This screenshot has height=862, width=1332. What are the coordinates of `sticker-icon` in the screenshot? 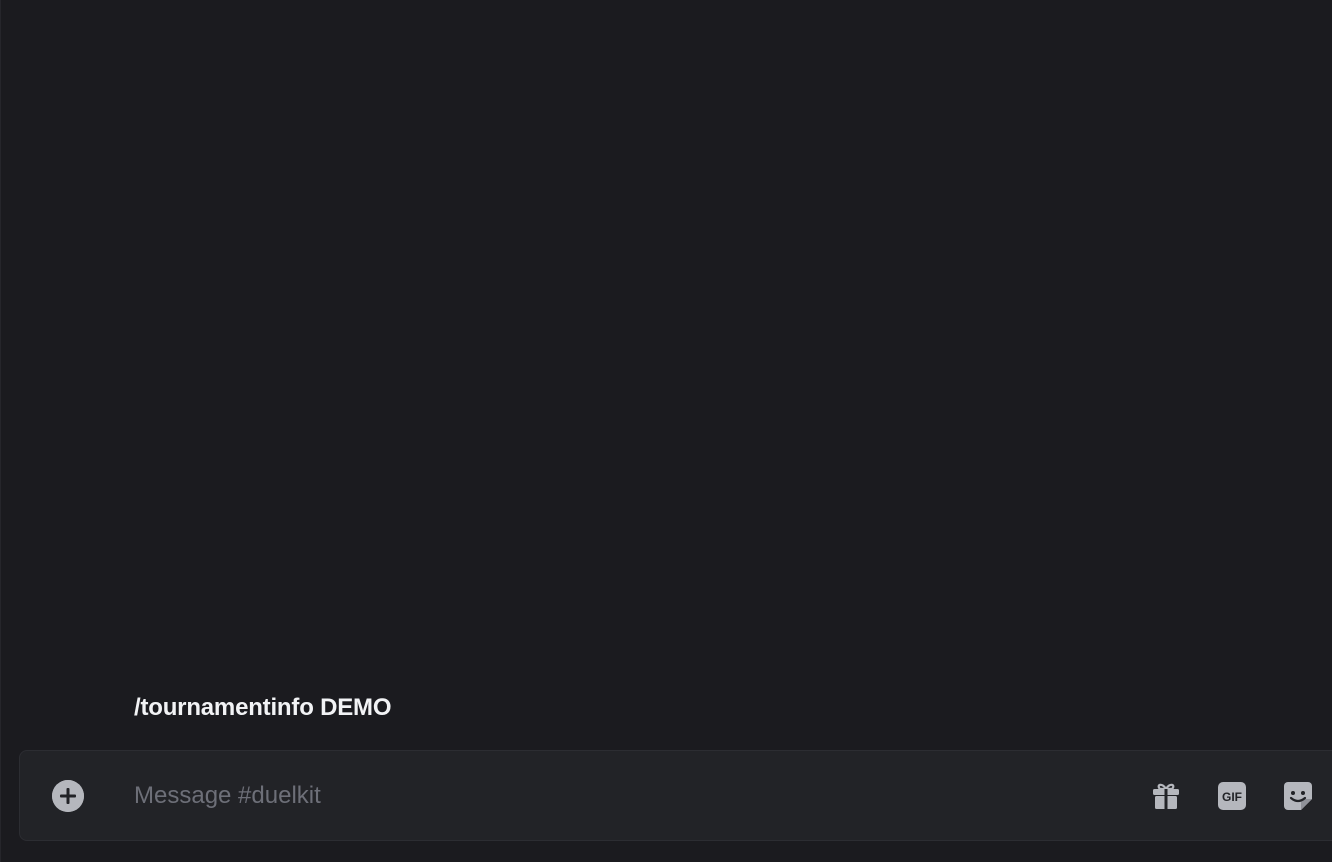 It's located at (1298, 796).